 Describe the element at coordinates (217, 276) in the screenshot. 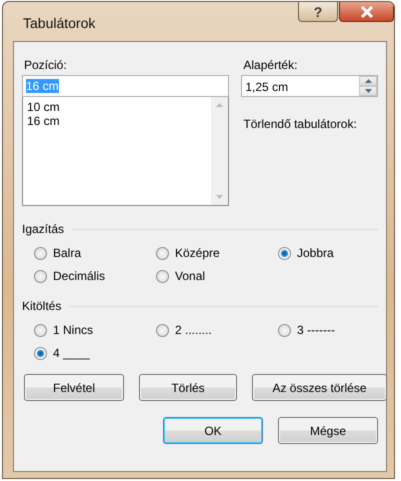

I see `radio-option: Vonal` at that location.